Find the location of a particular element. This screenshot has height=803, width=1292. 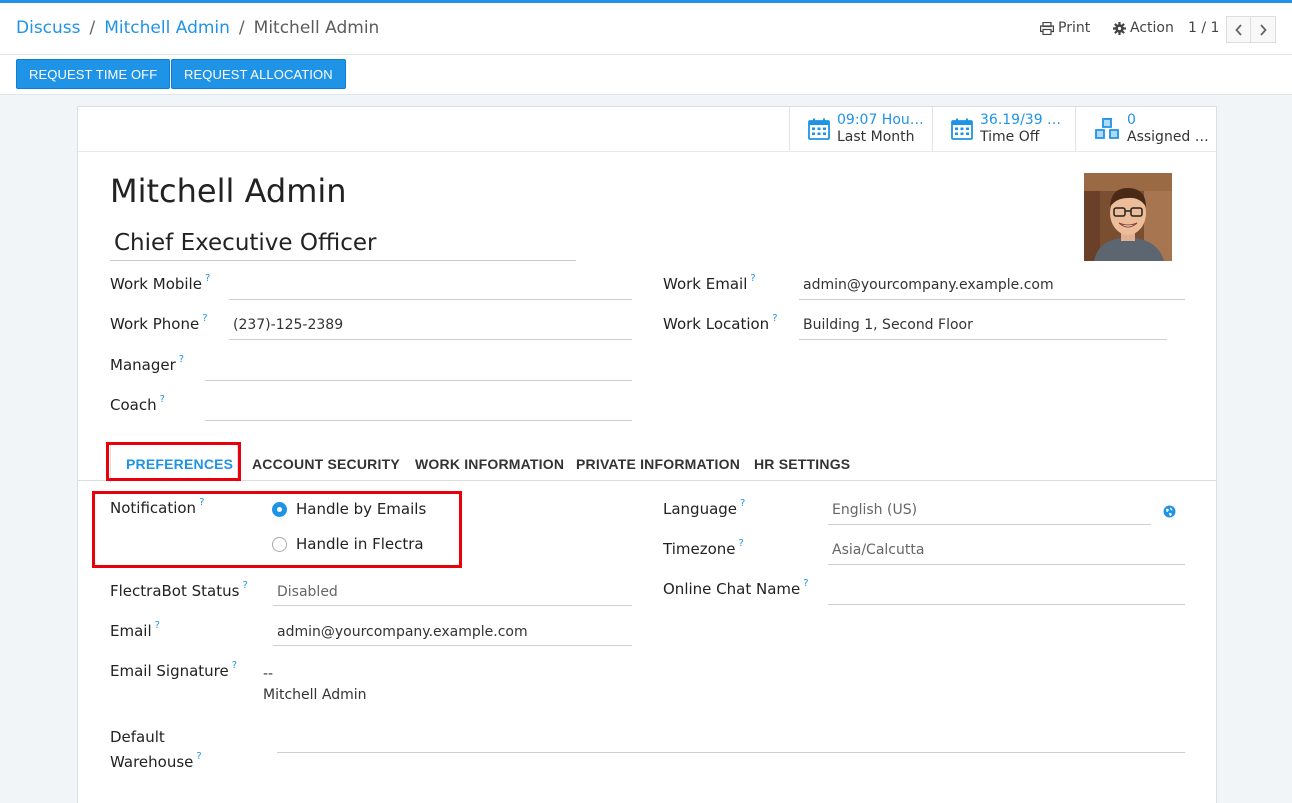

work-email-input is located at coordinates (992, 299).